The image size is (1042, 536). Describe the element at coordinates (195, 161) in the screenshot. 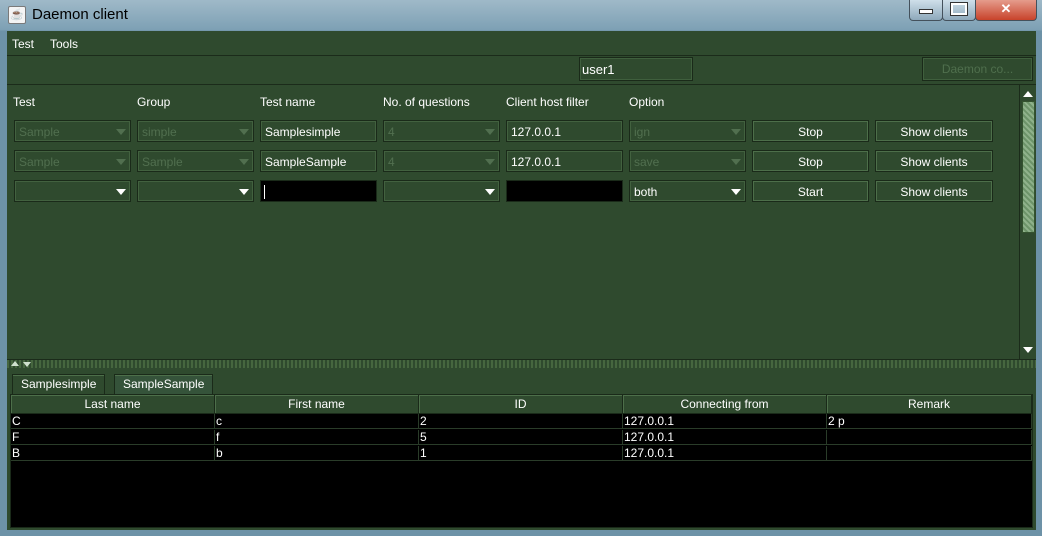

I see `group-combo: Sample` at that location.